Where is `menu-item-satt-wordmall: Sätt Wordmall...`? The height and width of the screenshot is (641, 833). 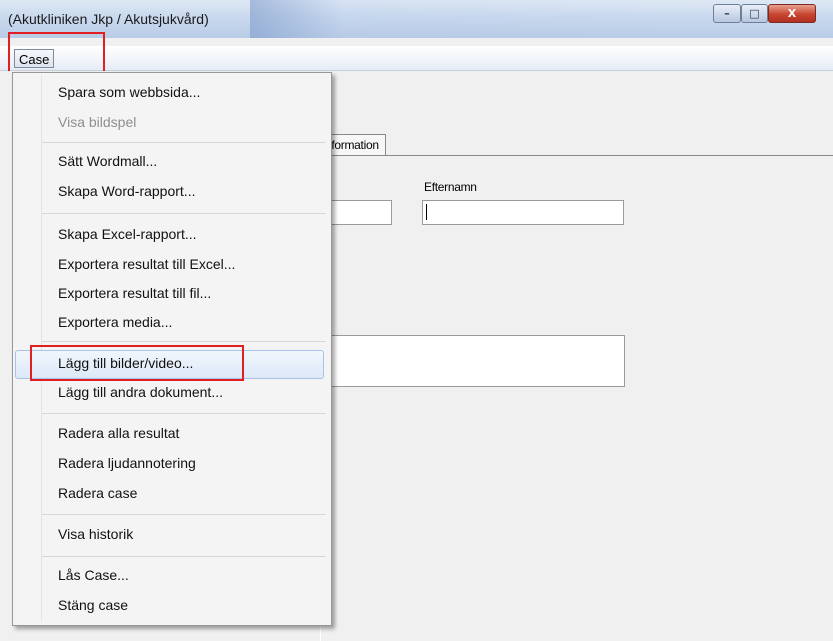 menu-item-satt-wordmall: Sätt Wordmall... is located at coordinates (107, 161).